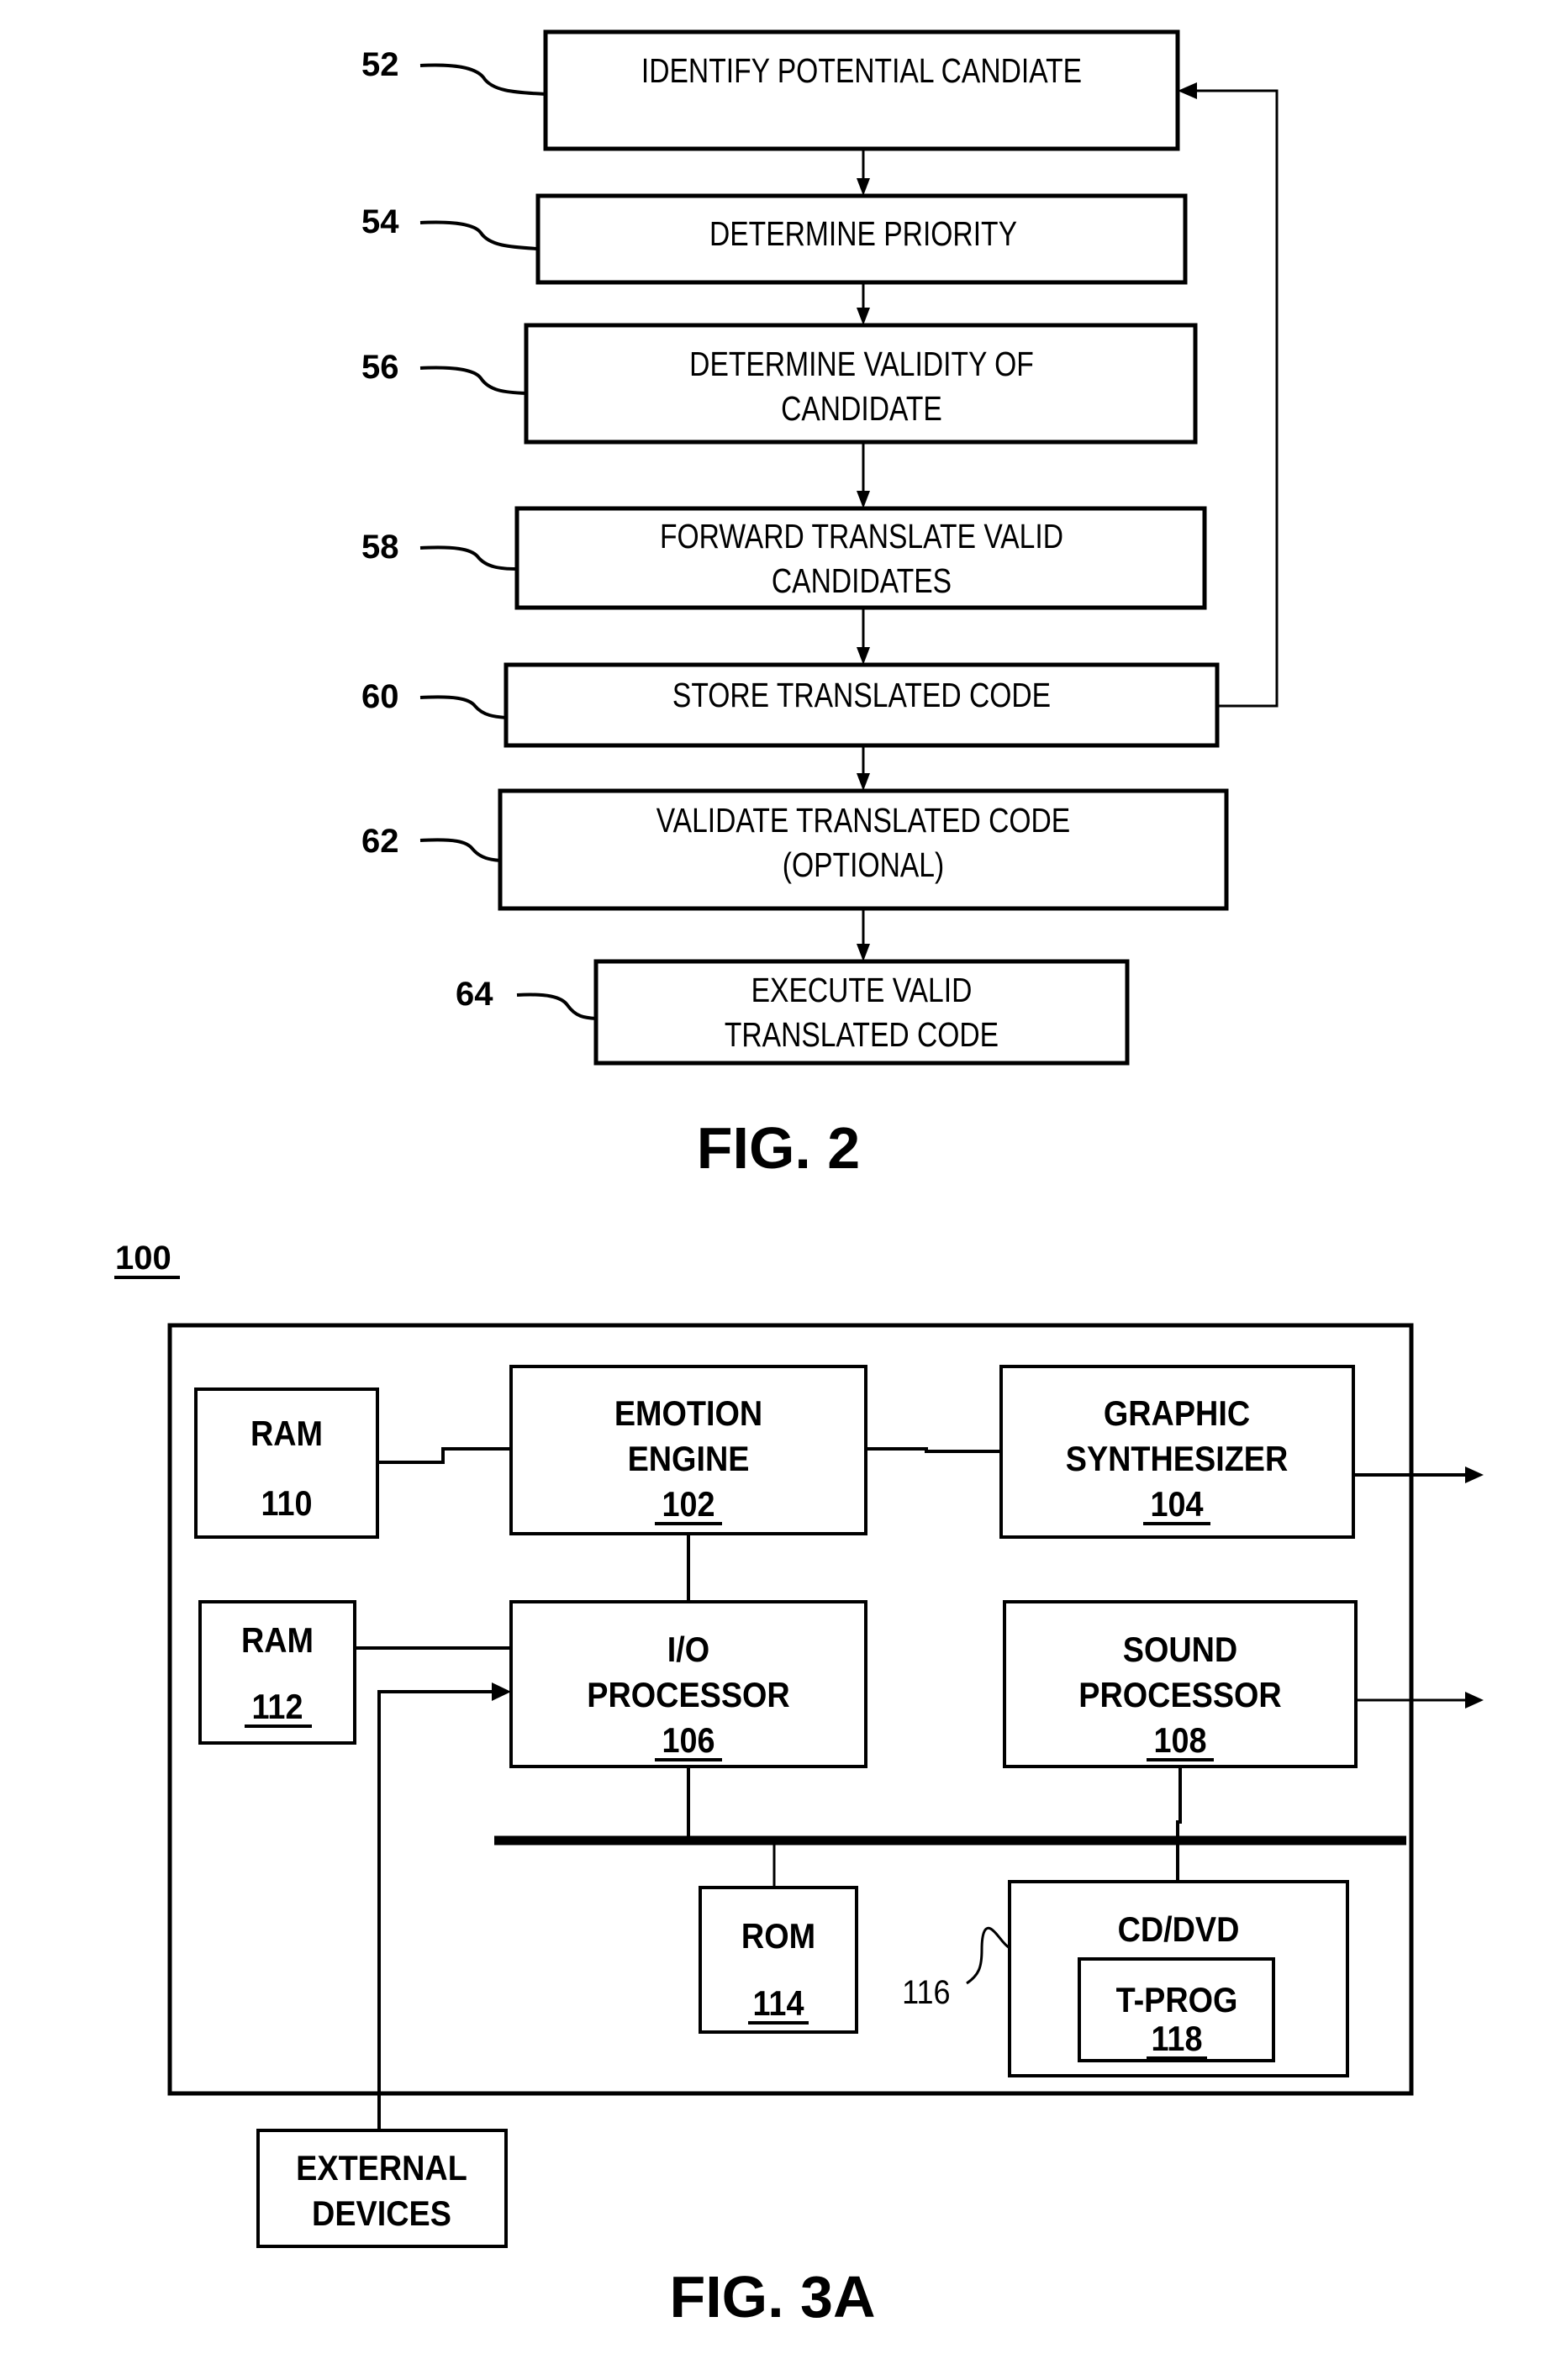 This screenshot has height=2380, width=1566. Describe the element at coordinates (784, 558) in the screenshot. I see `flow-step-58: FORWARD TRANSLATE VALID CANDIDATES 58` at that location.